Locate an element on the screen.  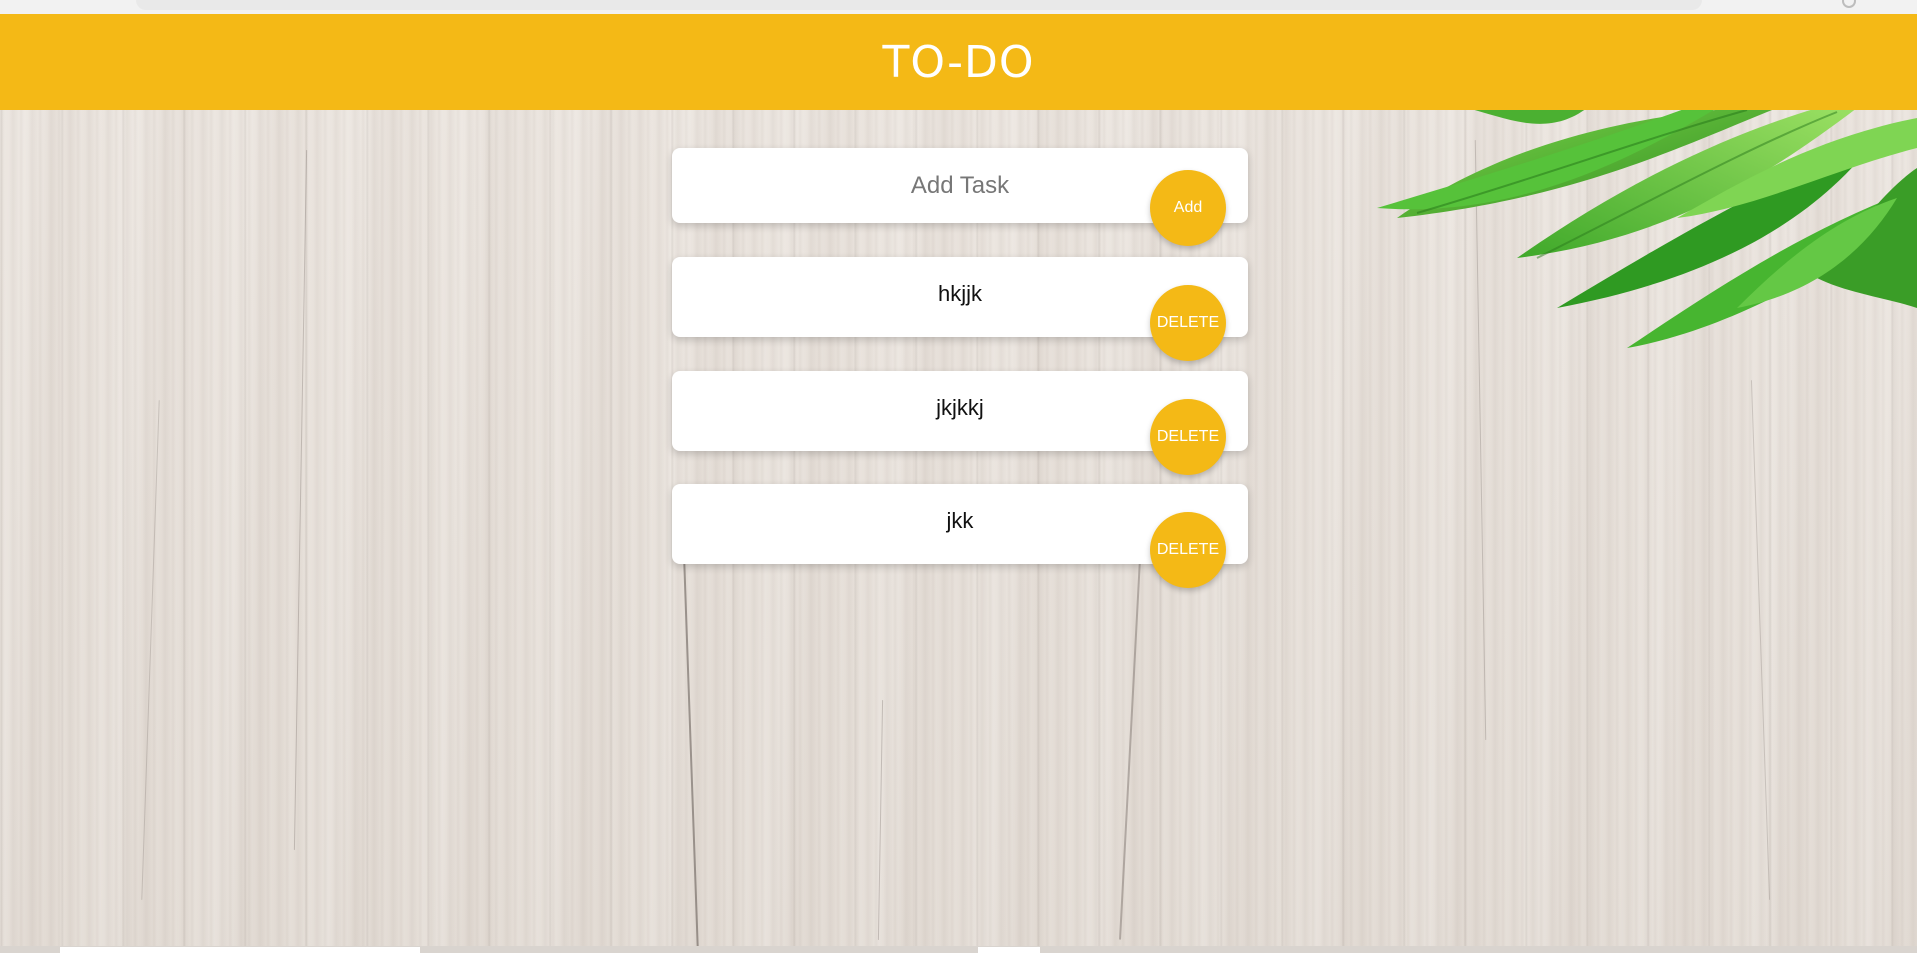
app-header: TO-DO is located at coordinates (958, 62).